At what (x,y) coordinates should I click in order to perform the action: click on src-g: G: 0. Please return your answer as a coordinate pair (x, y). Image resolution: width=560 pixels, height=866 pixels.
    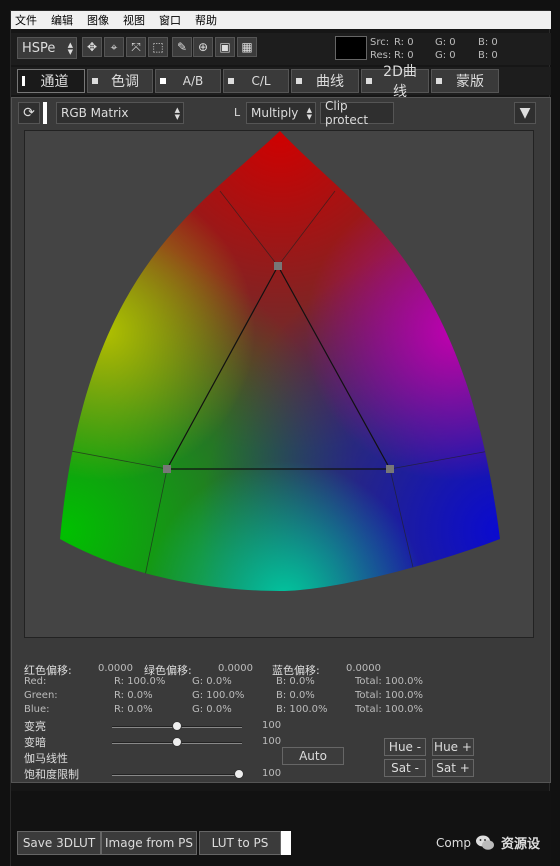
    Looking at the image, I should click on (445, 42).